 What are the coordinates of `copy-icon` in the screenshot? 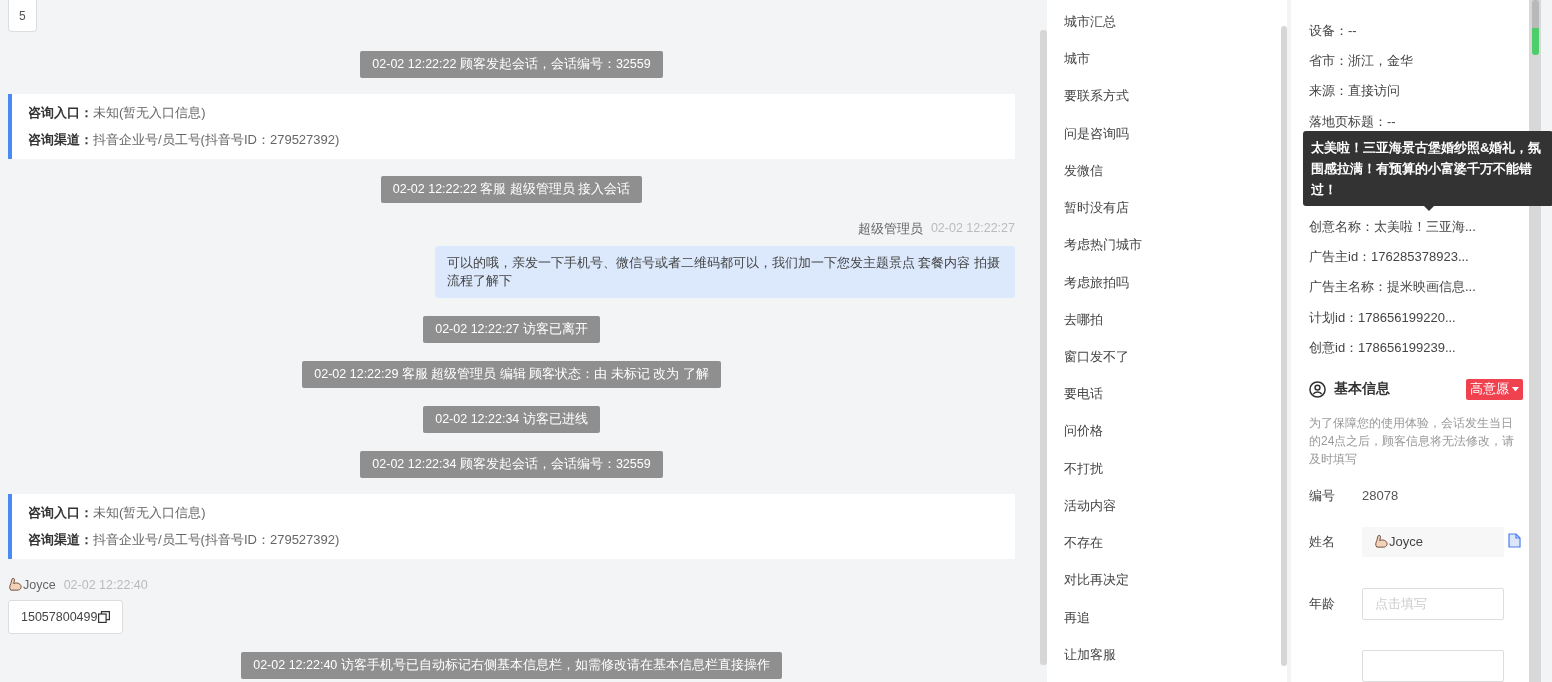 It's located at (104, 617).